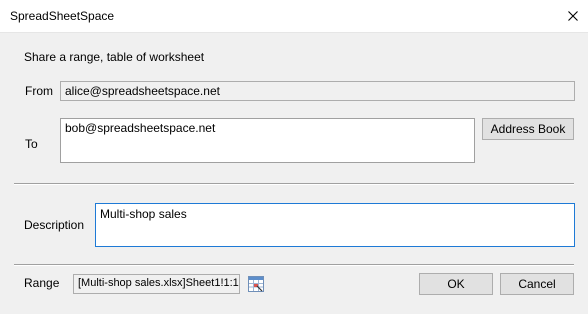 The image size is (588, 314). Describe the element at coordinates (267, 140) in the screenshot. I see `to-field: bob@spreadsheetspace.net` at that location.